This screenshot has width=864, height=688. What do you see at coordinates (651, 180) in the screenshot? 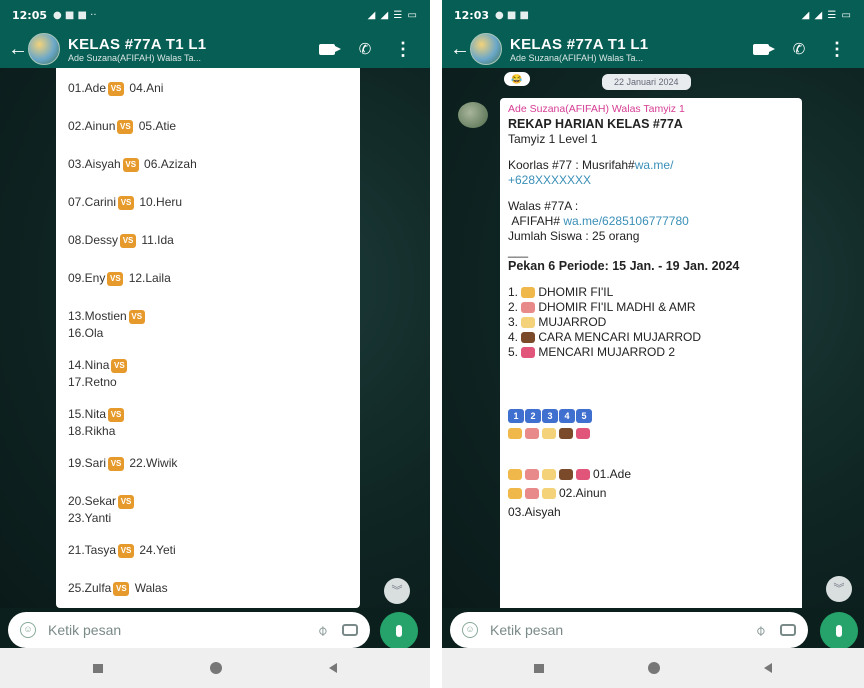
I see `koorlas-number-link: +628XXXXXXX` at bounding box center [651, 180].